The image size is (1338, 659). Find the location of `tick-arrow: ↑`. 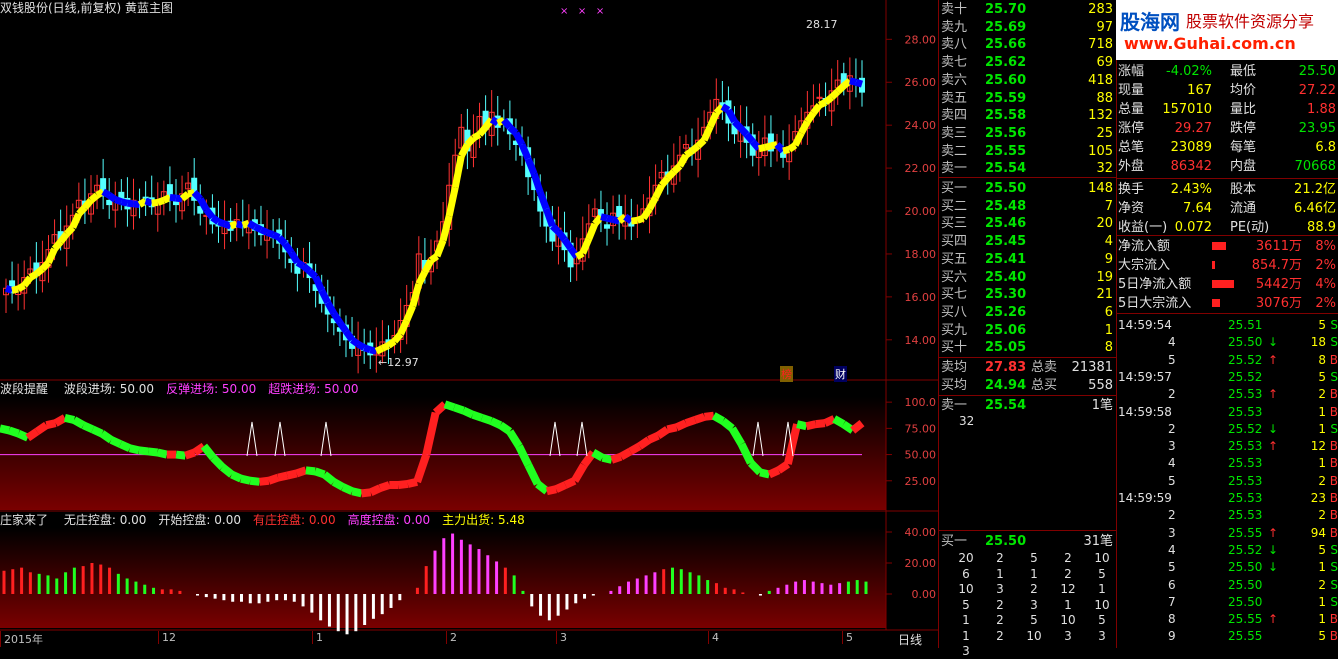

tick-arrow: ↑ is located at coordinates (1273, 359).